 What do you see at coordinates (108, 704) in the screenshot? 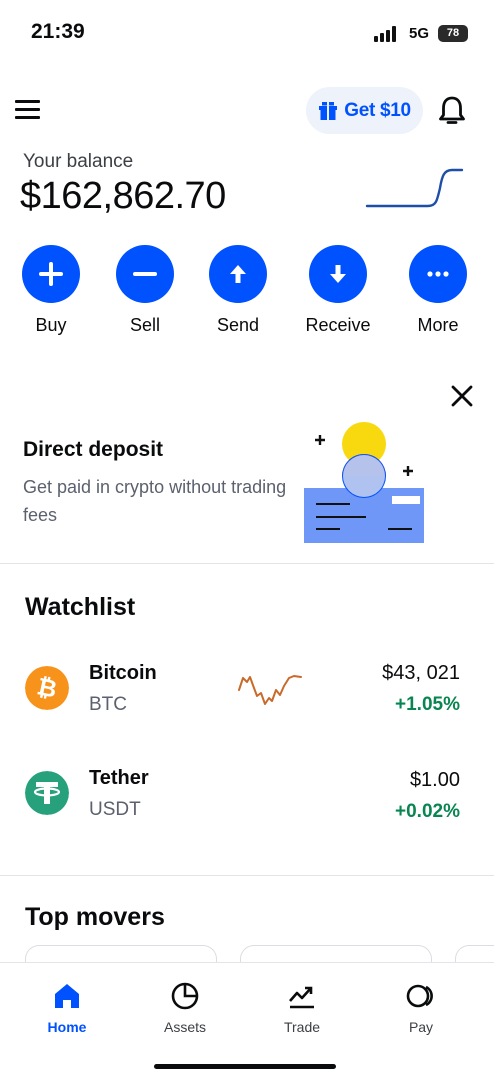
I see `asset-ticker: BTC` at bounding box center [108, 704].